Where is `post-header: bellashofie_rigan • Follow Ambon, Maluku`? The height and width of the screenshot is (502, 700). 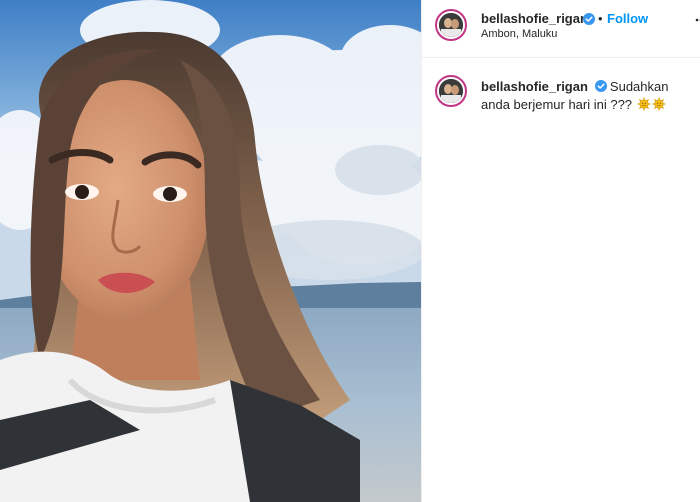
post-header: bellashofie_rigan • Follow Ambon, Maluku is located at coordinates (561, 29).